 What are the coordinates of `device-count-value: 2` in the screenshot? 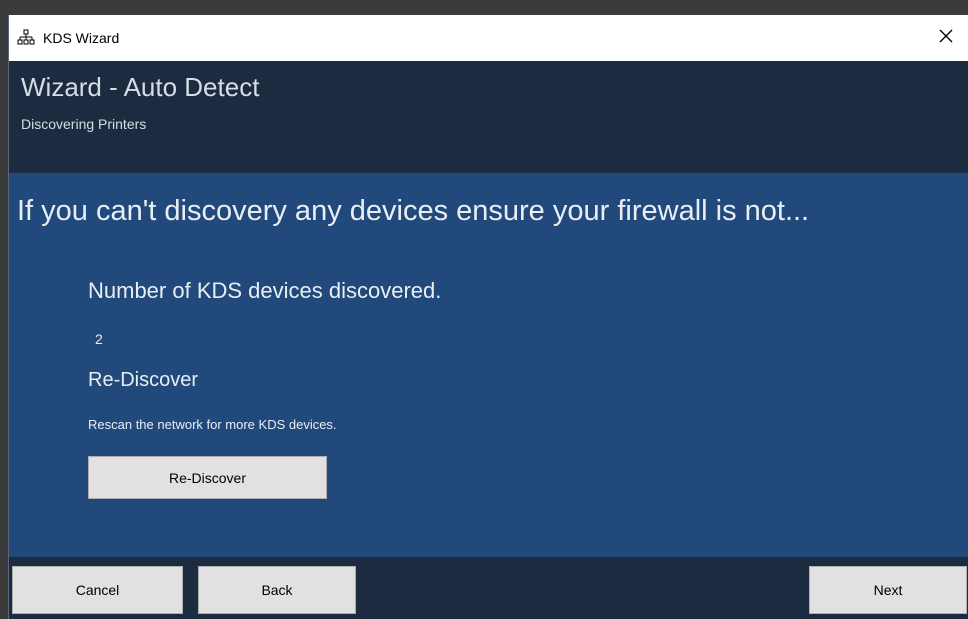 It's located at (99, 339).